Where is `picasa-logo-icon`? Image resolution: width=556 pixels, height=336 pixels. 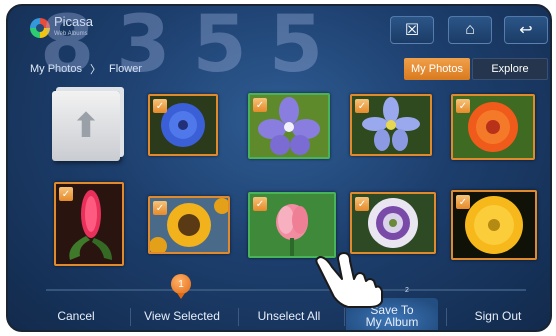
picasa-logo-icon is located at coordinates (40, 28).